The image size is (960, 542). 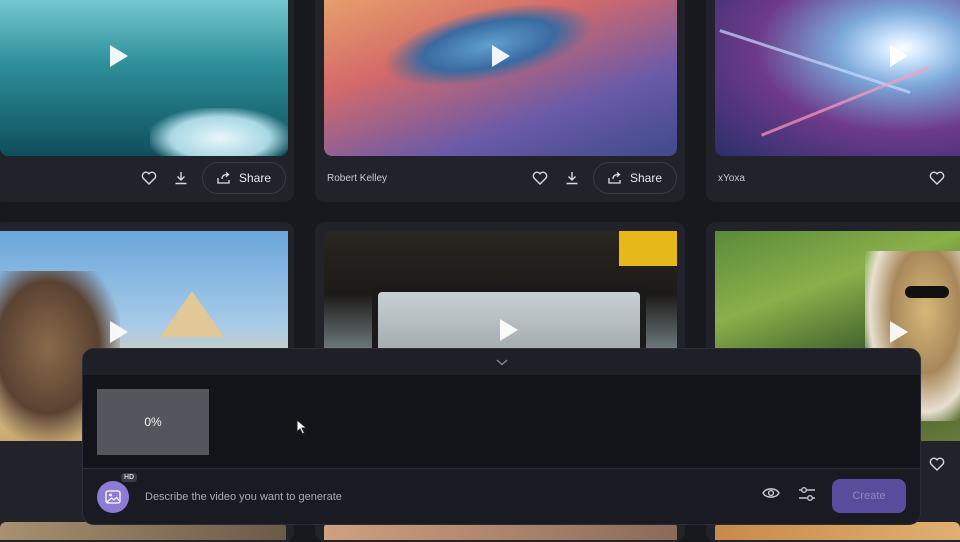 What do you see at coordinates (731, 178) in the screenshot?
I see `card-author: xYoxa` at bounding box center [731, 178].